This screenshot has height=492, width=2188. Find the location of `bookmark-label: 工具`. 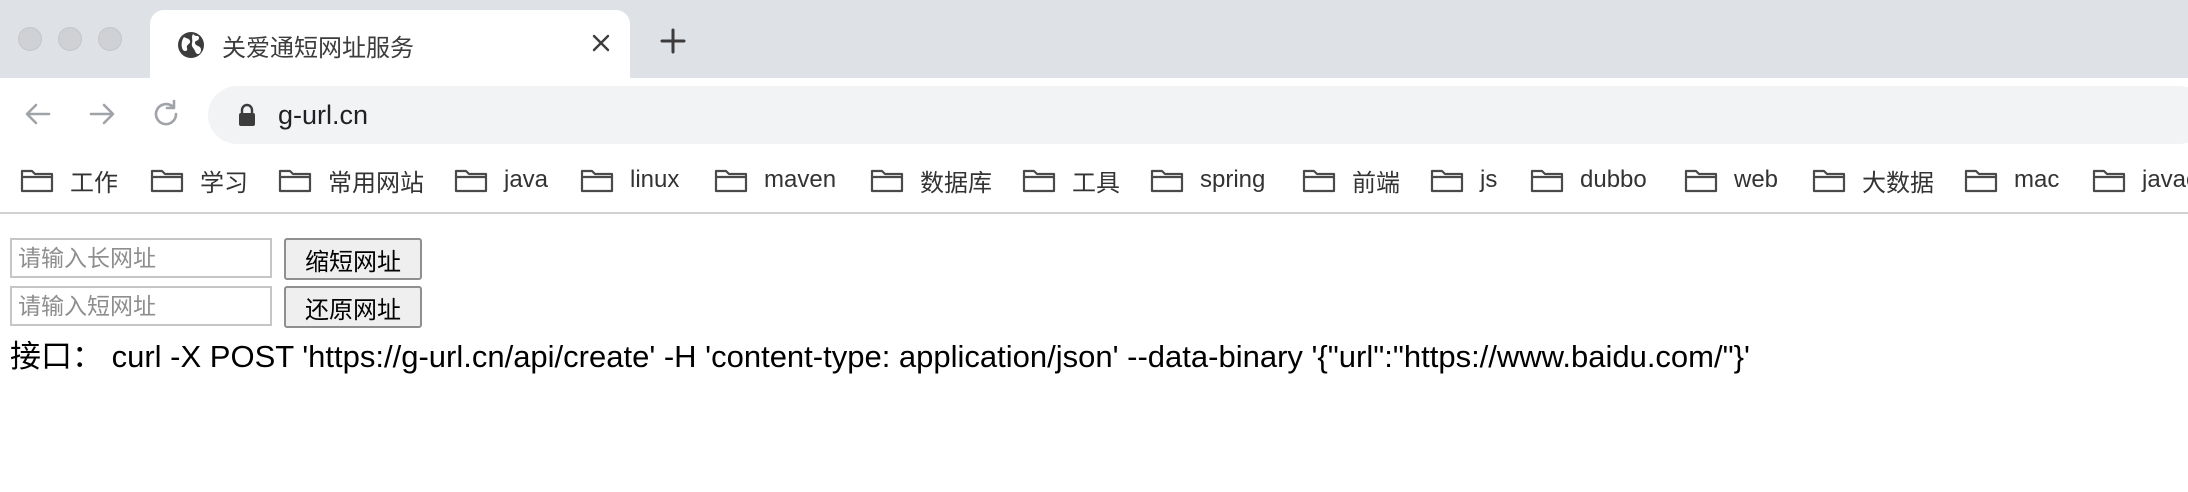

bookmark-label: 工具 is located at coordinates (1096, 183).